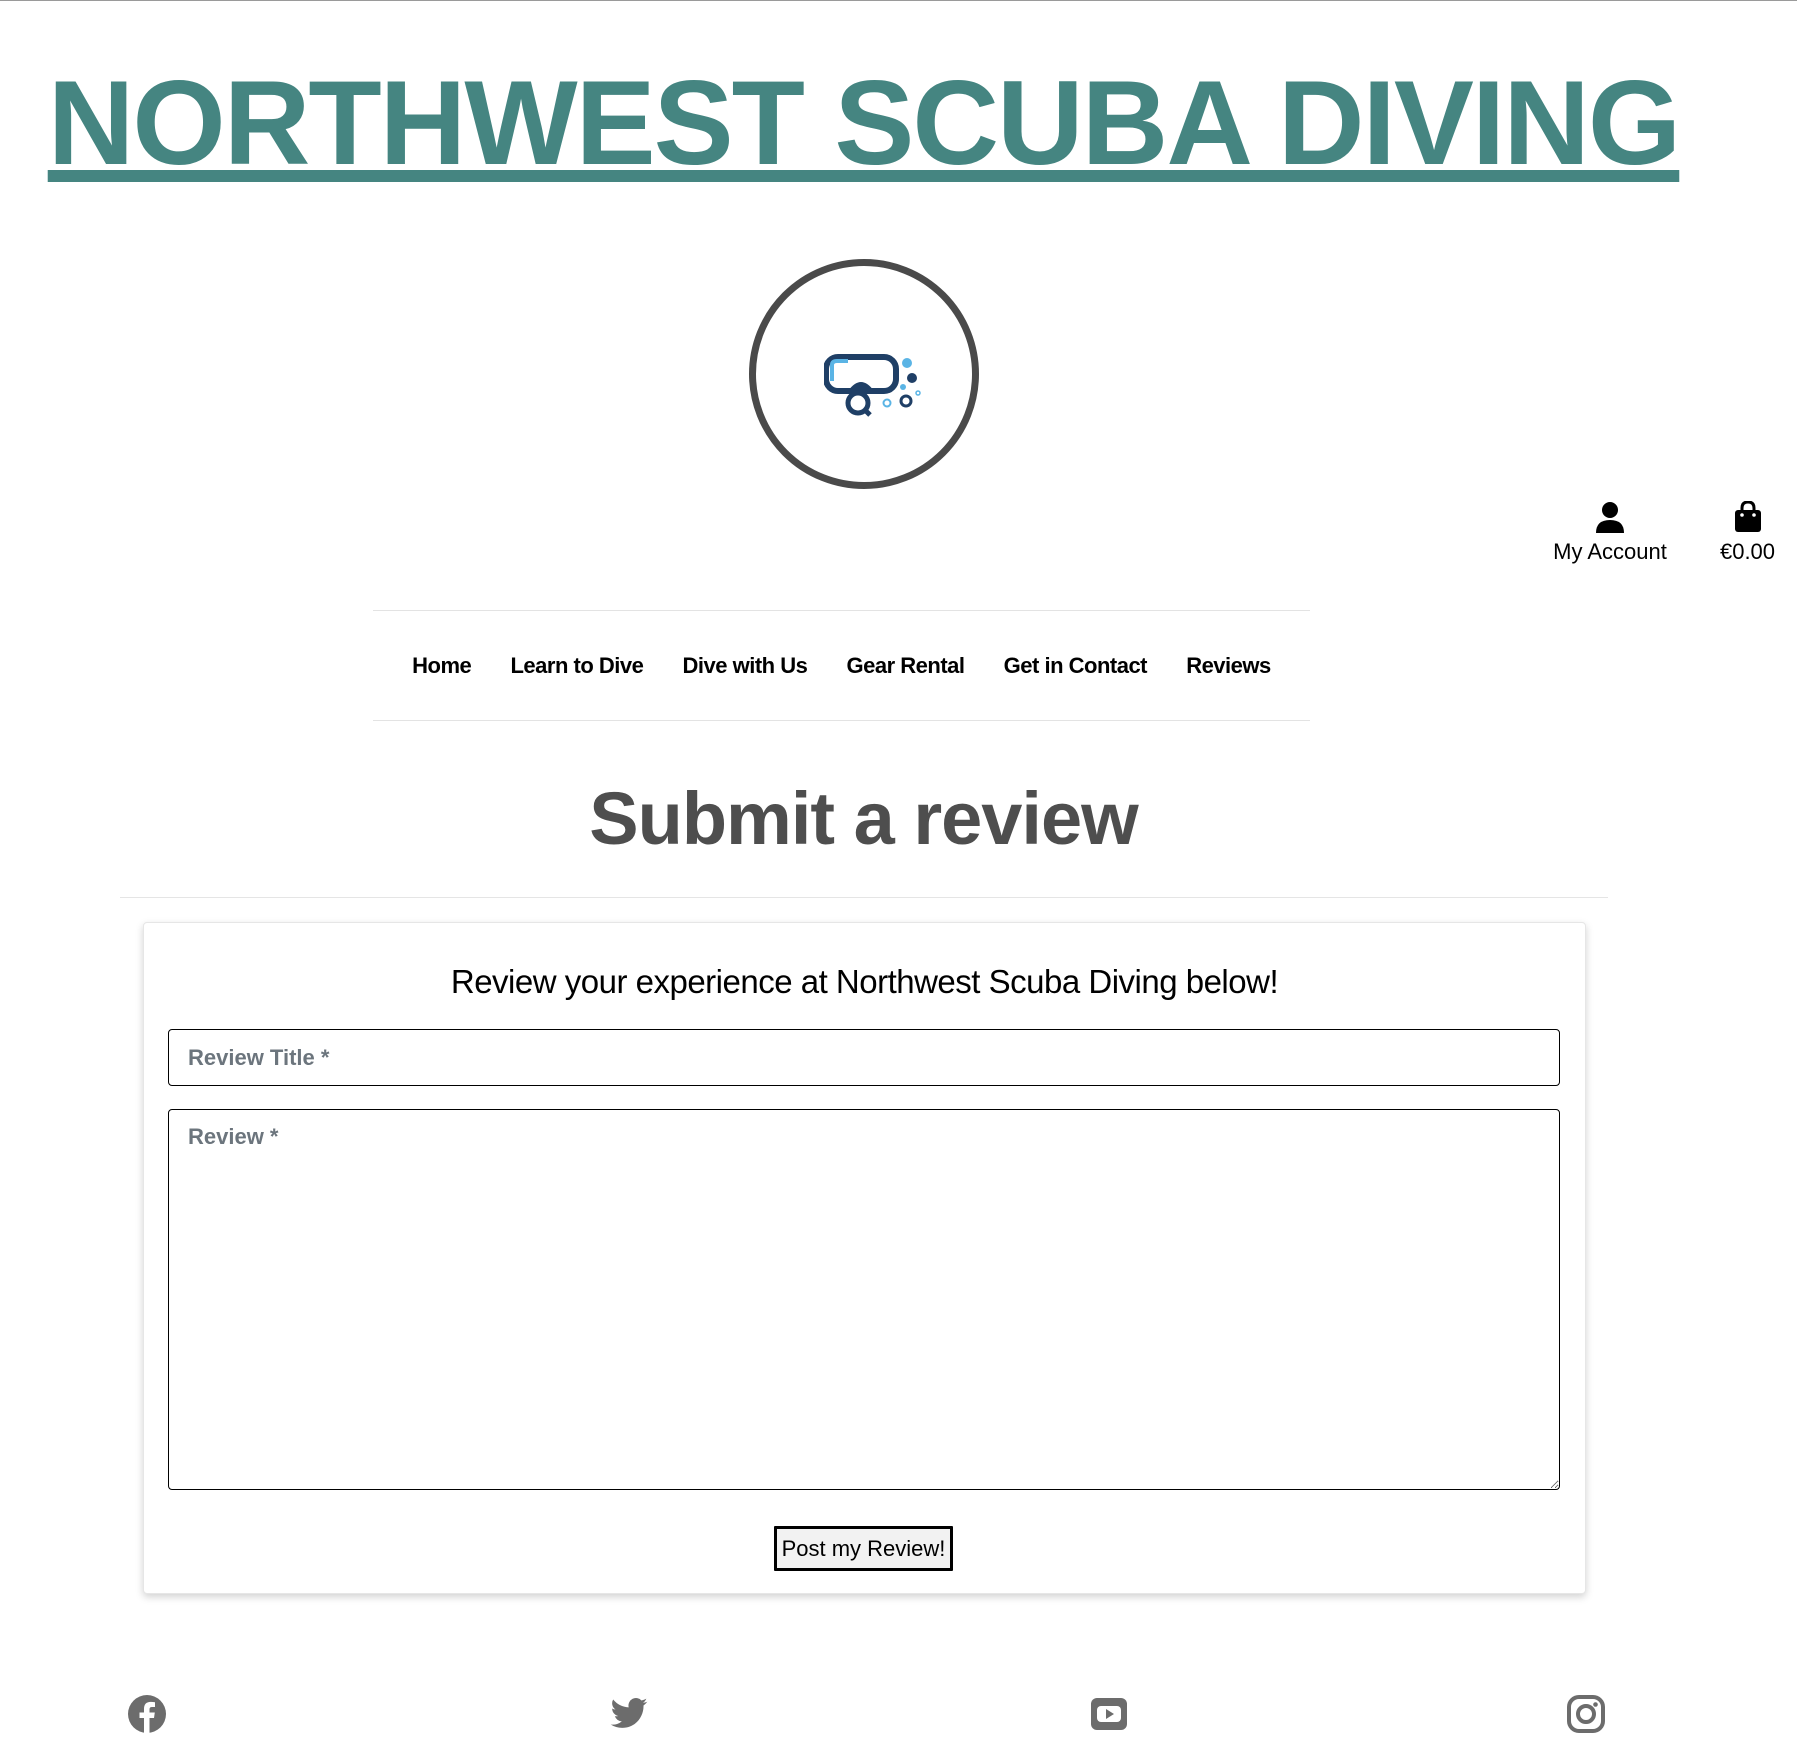 This screenshot has width=1797, height=1740. I want to click on social-links, so click(898, 1714).